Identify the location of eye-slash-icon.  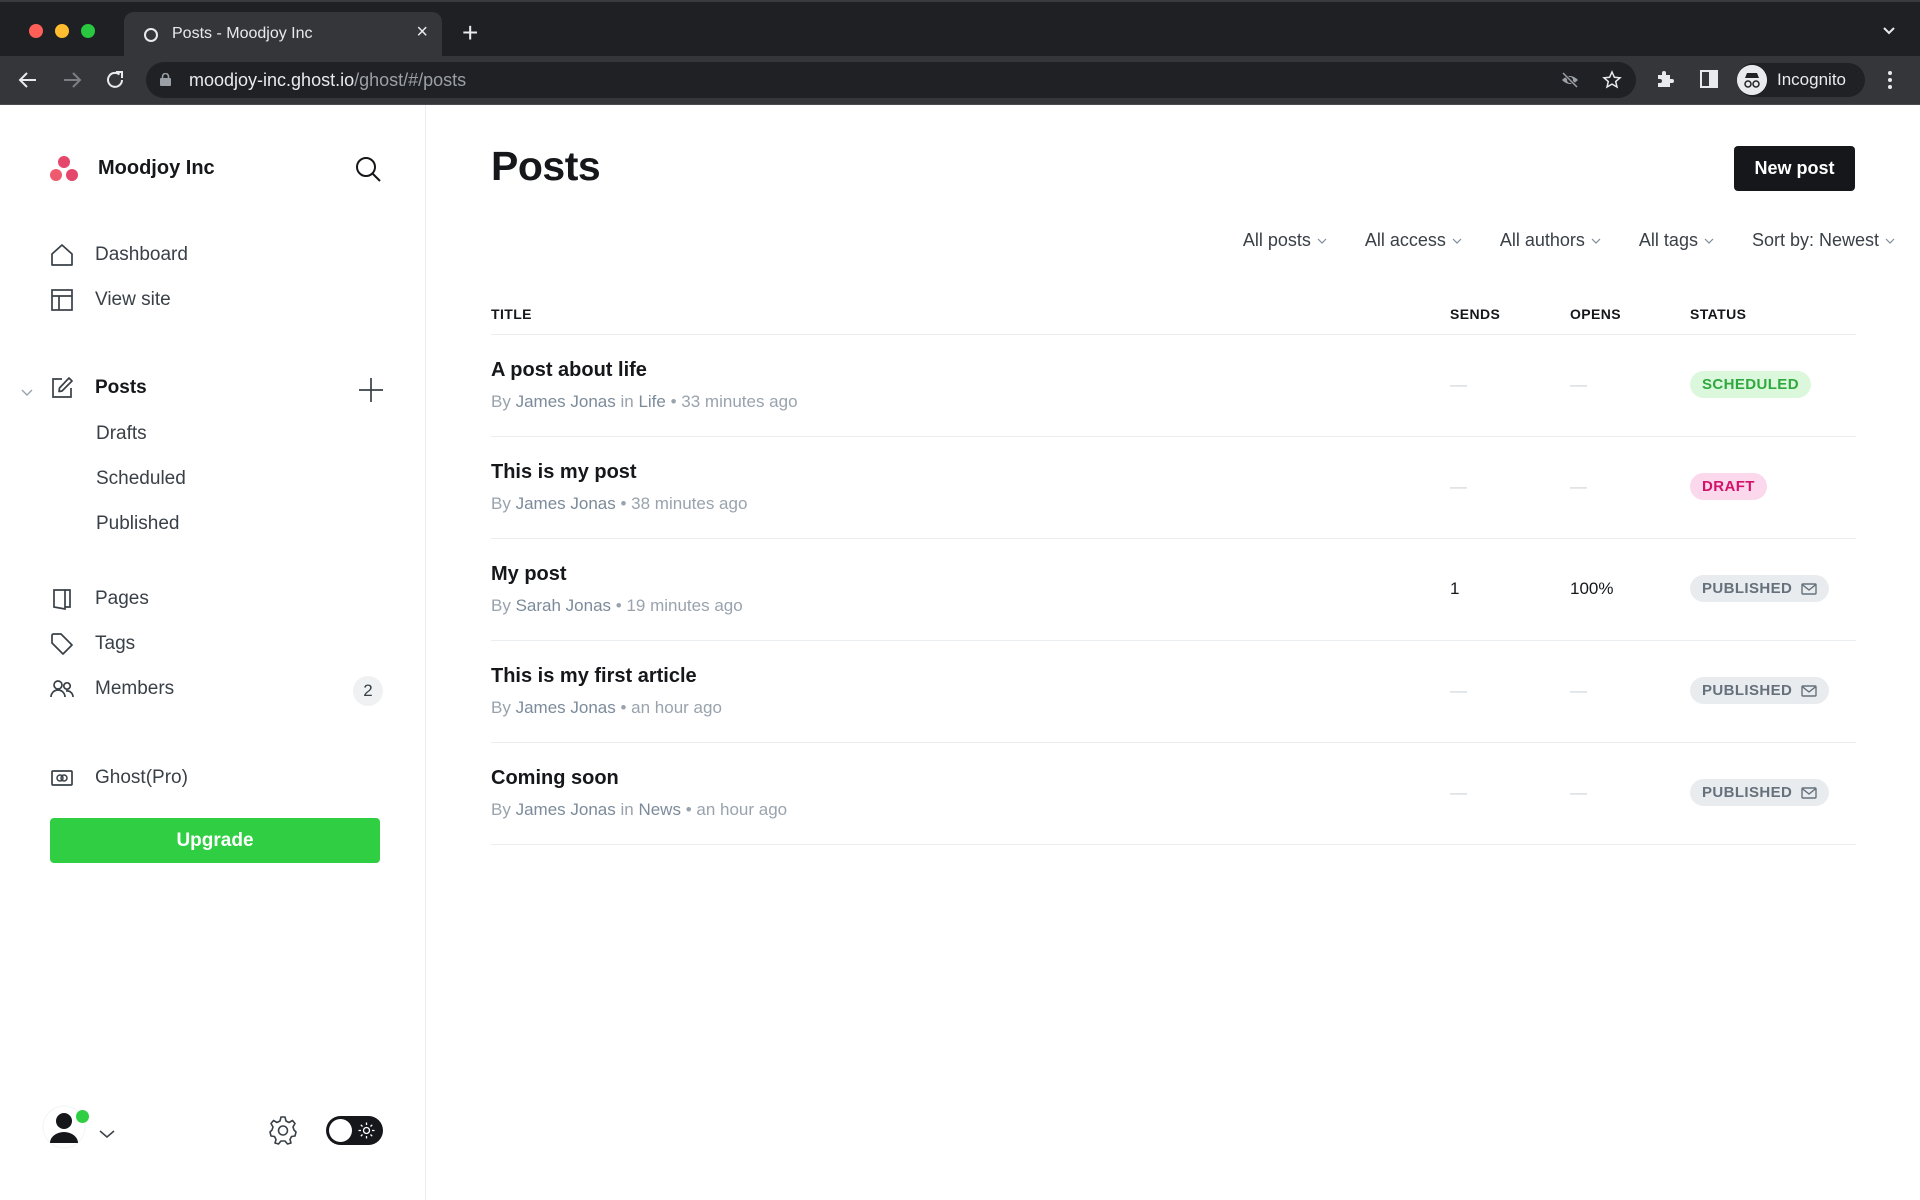
(1570, 80).